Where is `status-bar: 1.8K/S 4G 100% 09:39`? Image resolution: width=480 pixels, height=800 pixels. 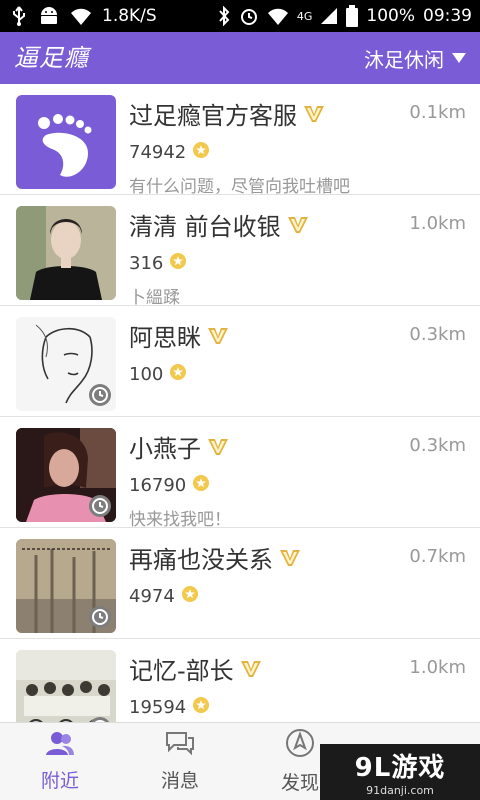 status-bar: 1.8K/S 4G 100% 09:39 is located at coordinates (240, 16).